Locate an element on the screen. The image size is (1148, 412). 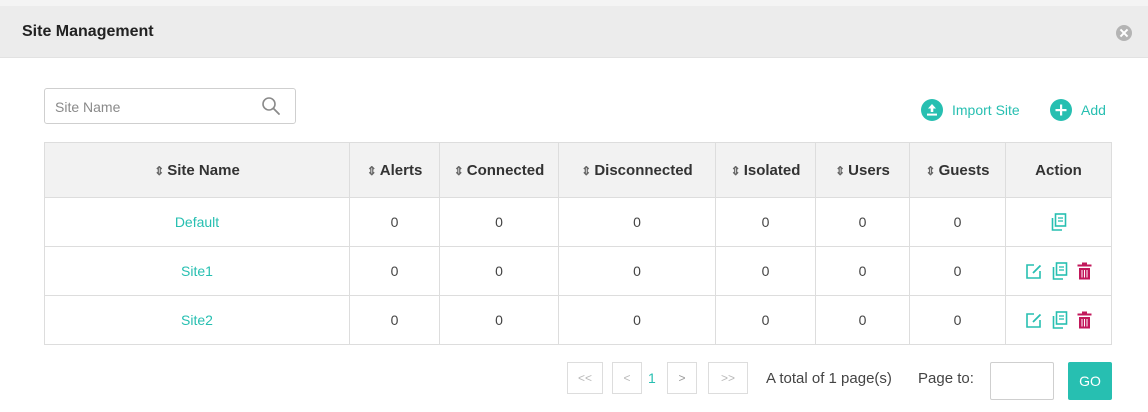
site-link-default: Default is located at coordinates (197, 222).